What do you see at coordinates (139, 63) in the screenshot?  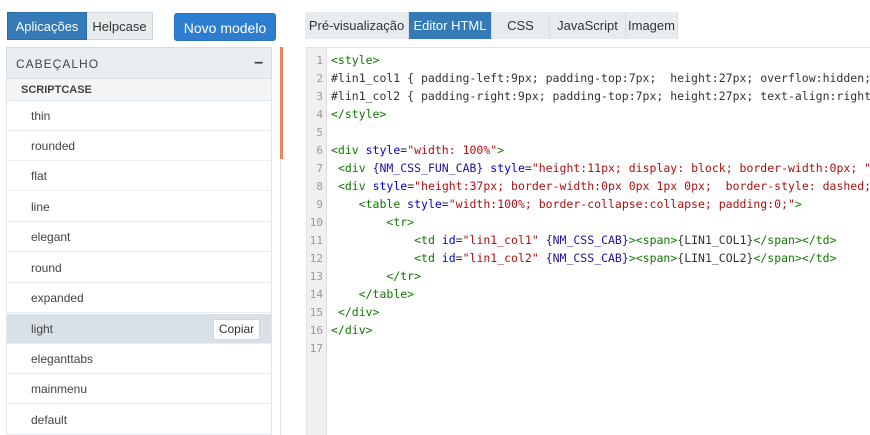 I see `section-header: CABEÇALHO –` at bounding box center [139, 63].